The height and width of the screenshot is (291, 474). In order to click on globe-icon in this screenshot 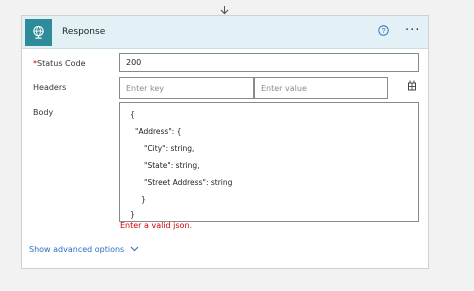, I will do `click(38, 32)`.